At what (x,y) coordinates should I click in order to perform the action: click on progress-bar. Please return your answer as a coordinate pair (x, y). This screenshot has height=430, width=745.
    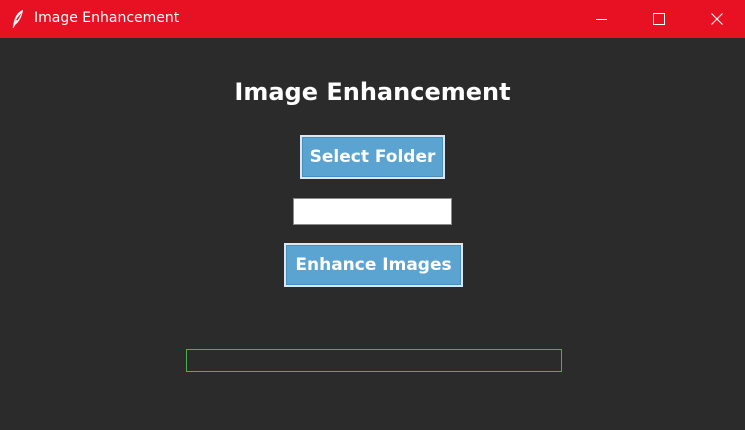
    Looking at the image, I should click on (374, 360).